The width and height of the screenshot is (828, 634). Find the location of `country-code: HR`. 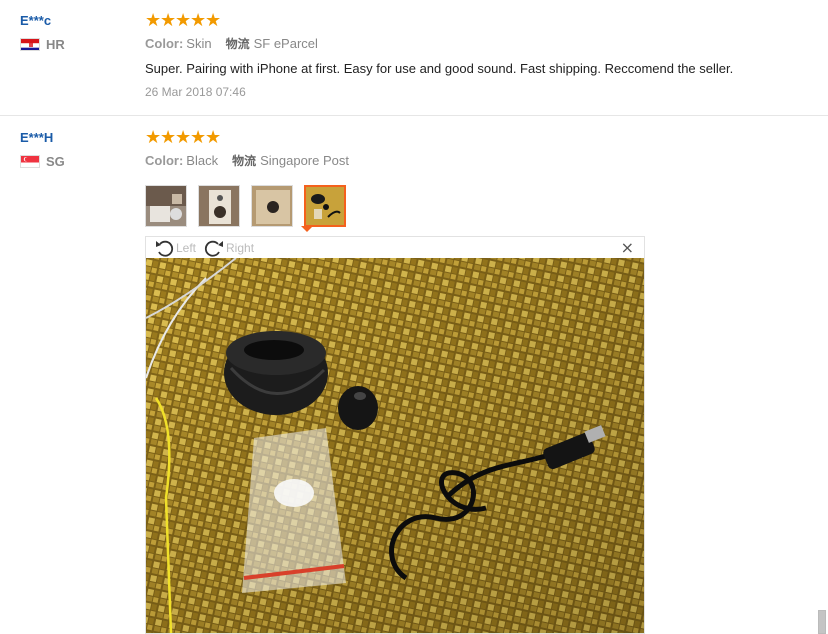

country-code: HR is located at coordinates (55, 44).